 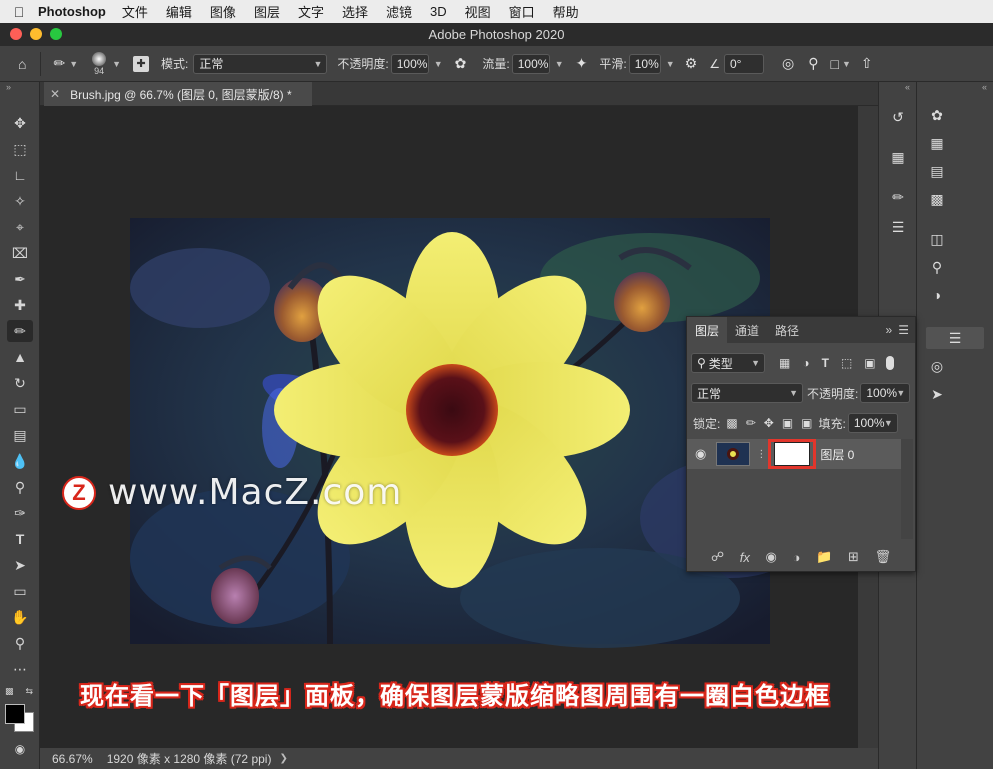 I want to click on layer-row: ◉ ⋮ 图层 0, so click(x=794, y=454).